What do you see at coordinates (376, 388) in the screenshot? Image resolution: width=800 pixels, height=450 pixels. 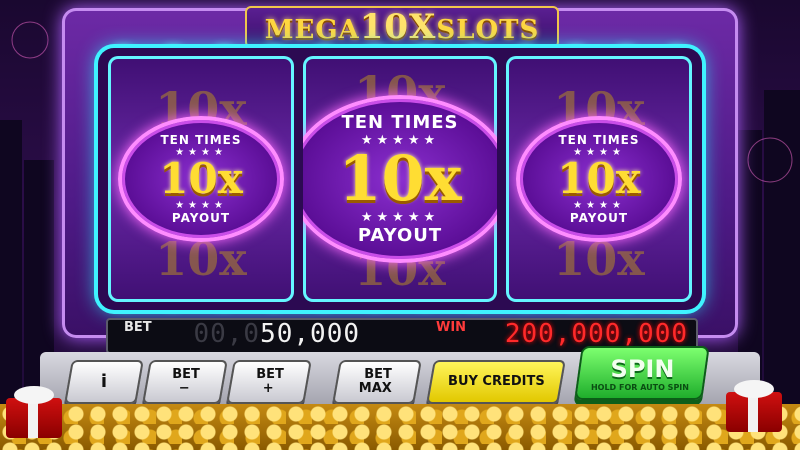 I see `bet-max-label-bottom: MAX` at bounding box center [376, 388].